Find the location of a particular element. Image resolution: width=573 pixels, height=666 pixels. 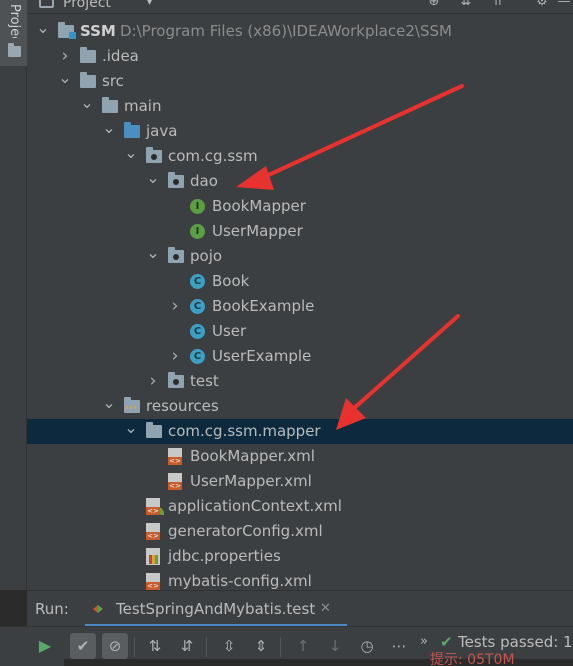

source-folder-icon is located at coordinates (132, 130).